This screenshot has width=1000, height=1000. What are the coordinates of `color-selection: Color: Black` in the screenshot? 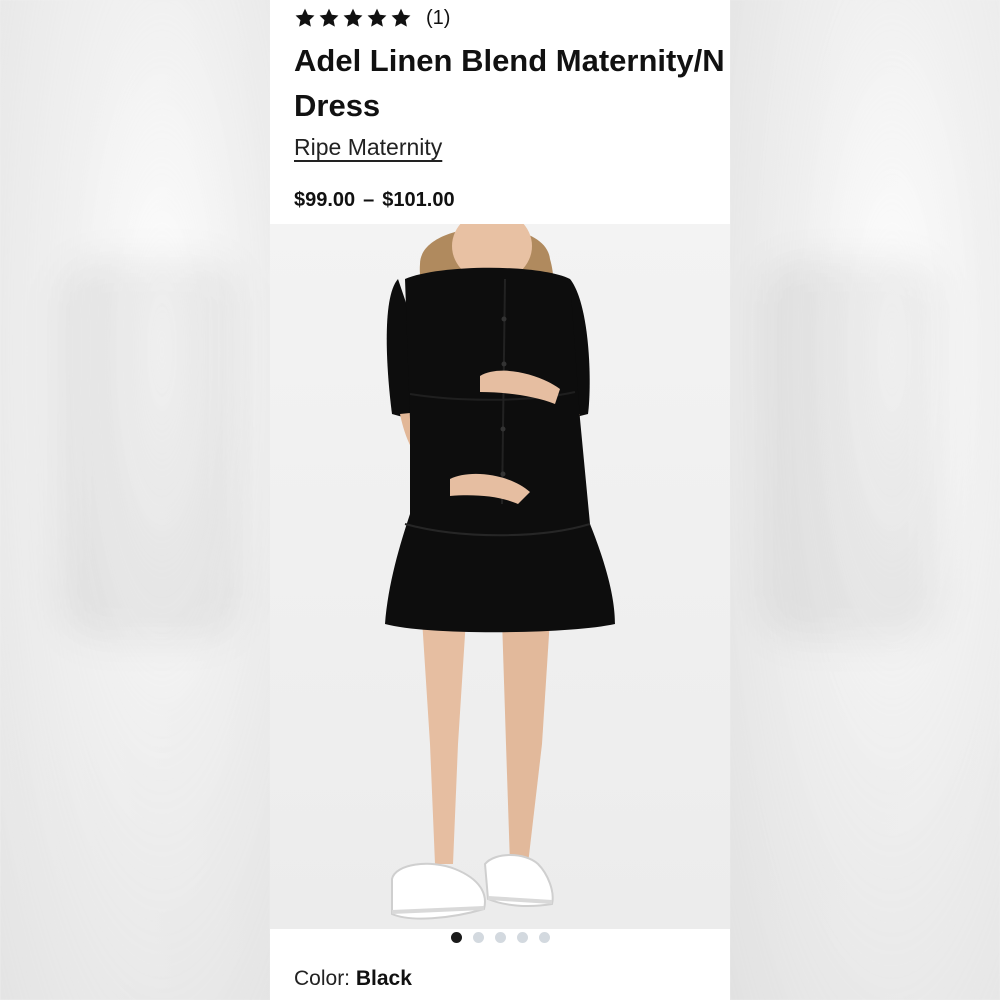 It's located at (353, 979).